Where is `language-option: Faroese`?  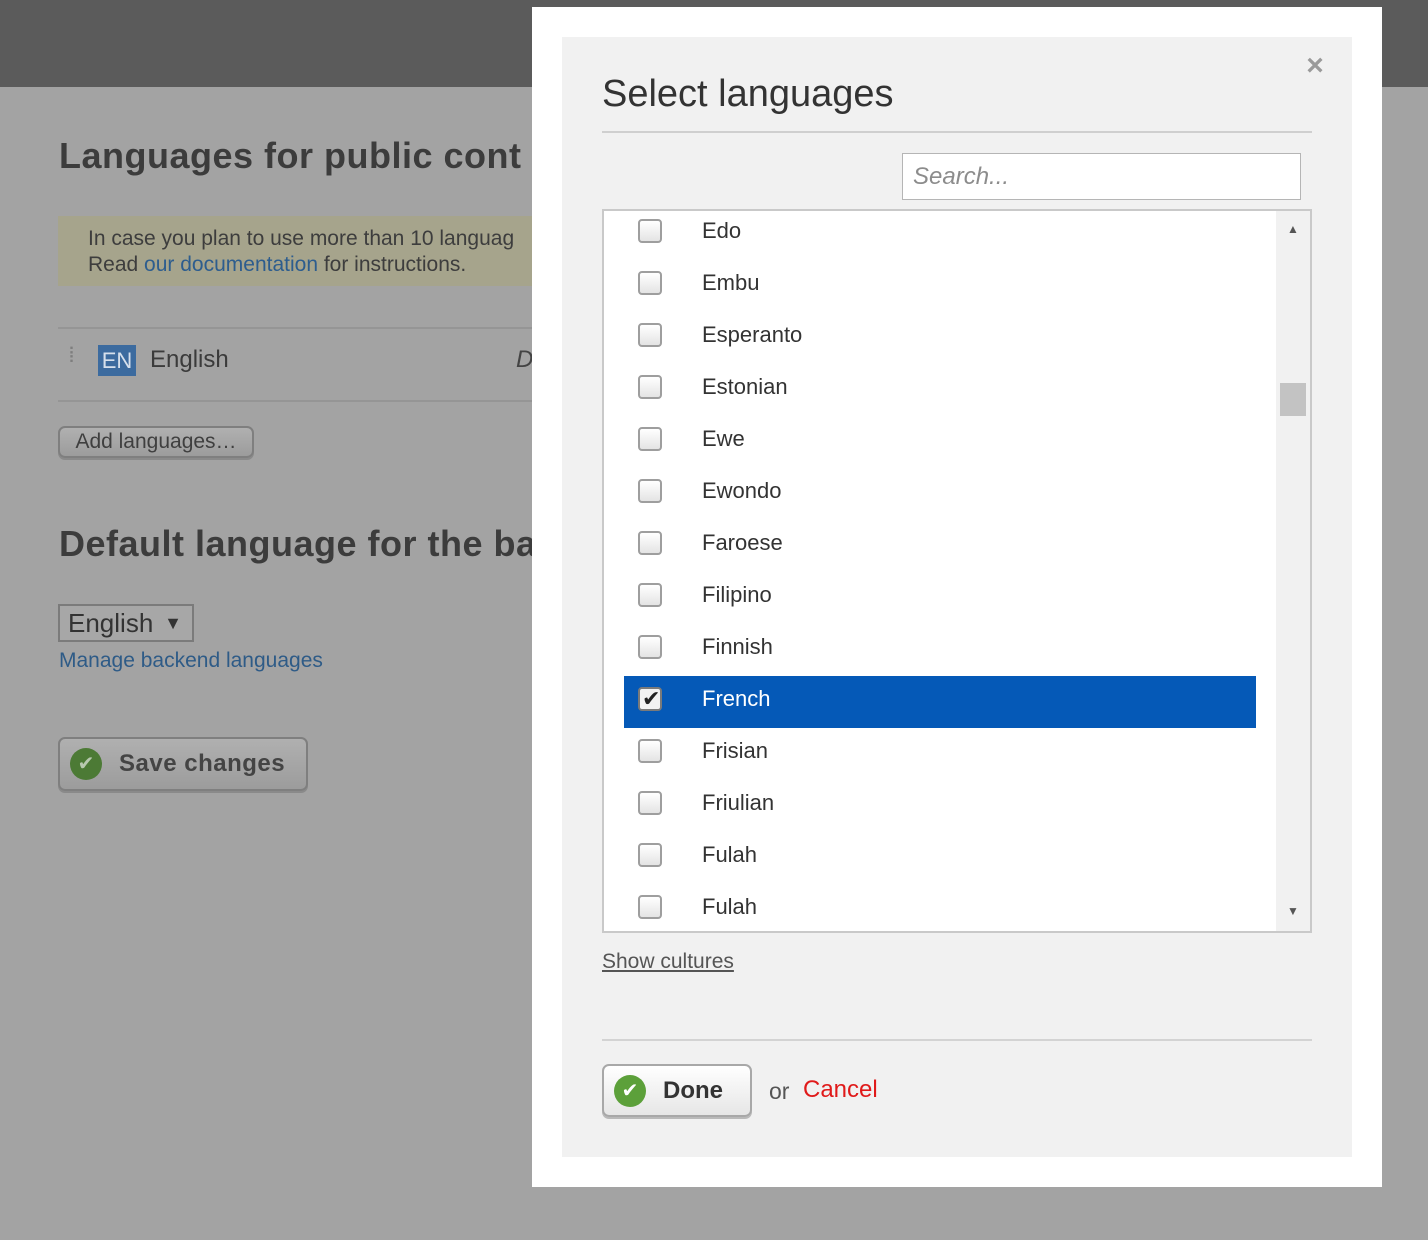
language-option: Faroese is located at coordinates (940, 553).